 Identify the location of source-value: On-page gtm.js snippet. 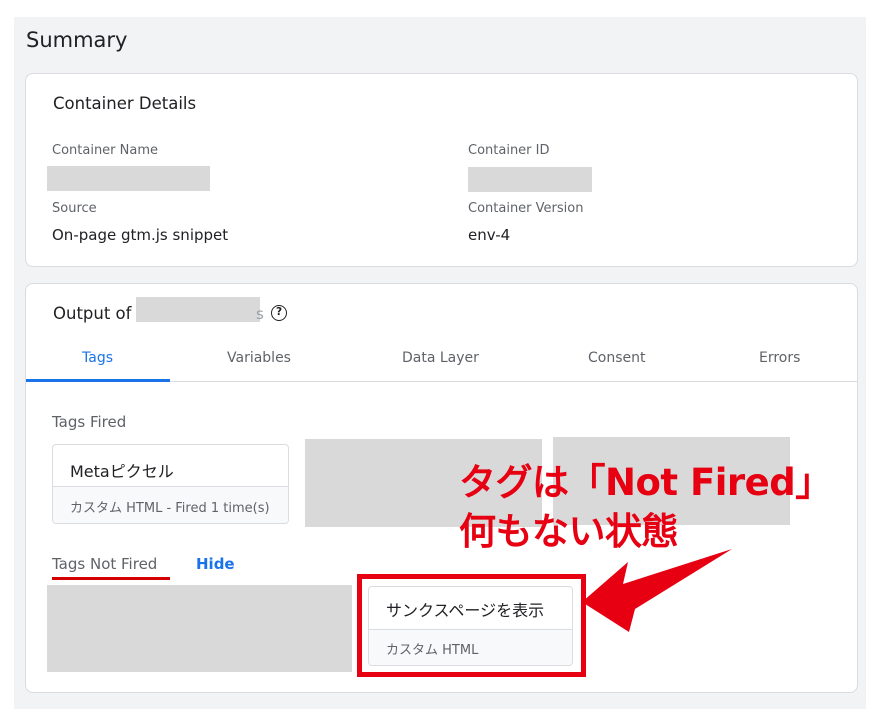
(140, 235).